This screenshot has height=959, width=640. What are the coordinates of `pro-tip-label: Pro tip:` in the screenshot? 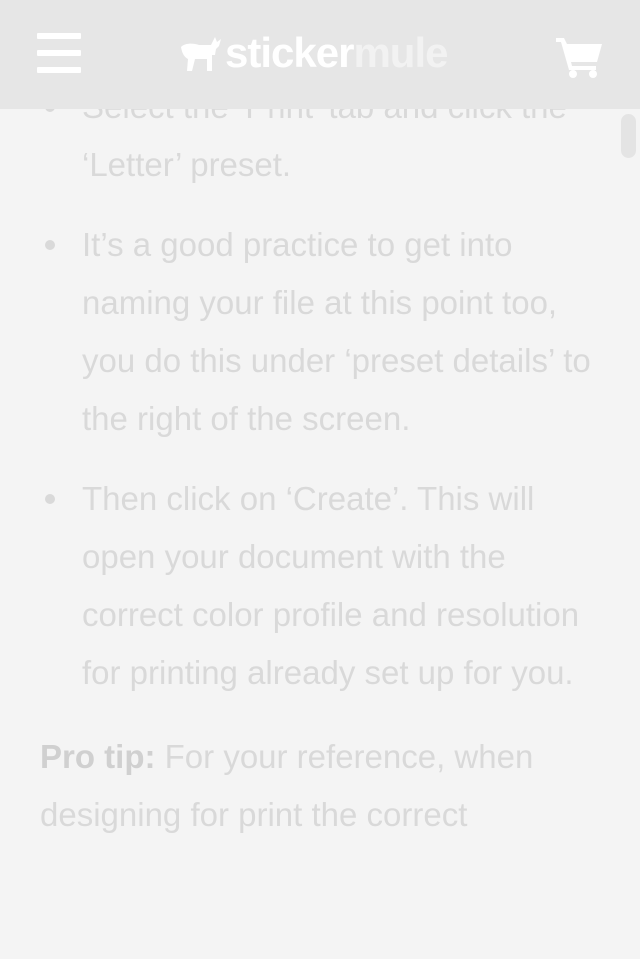 It's located at (98, 756).